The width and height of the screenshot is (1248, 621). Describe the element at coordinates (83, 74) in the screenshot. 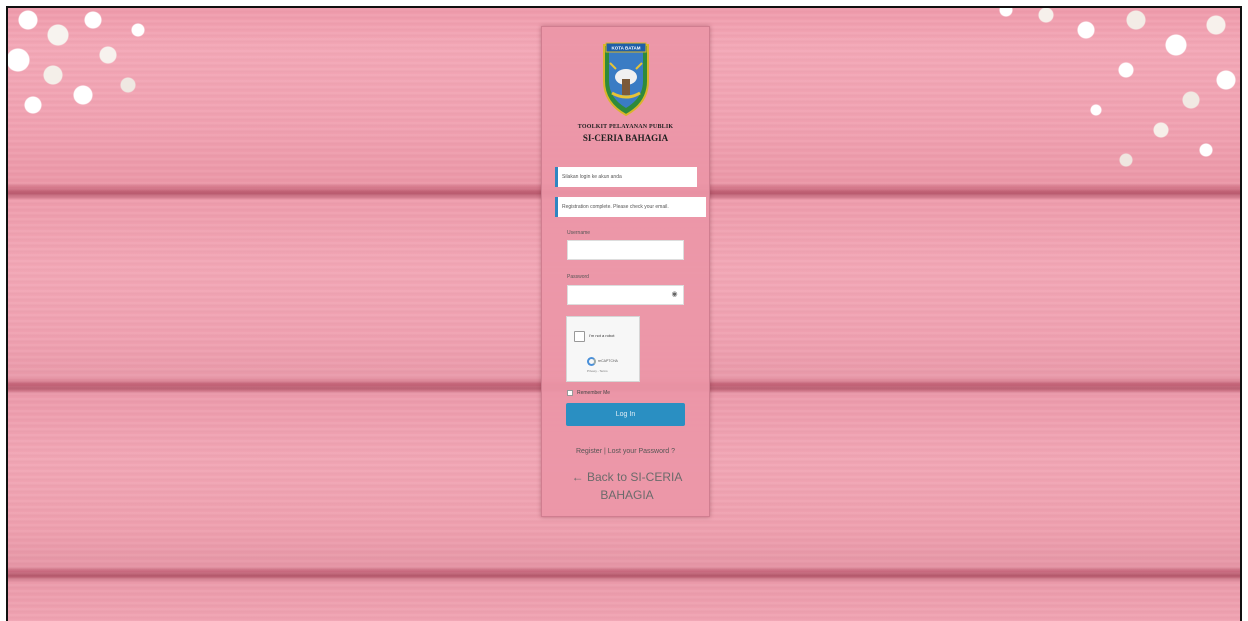

I see `flowers-left-decoration` at that location.